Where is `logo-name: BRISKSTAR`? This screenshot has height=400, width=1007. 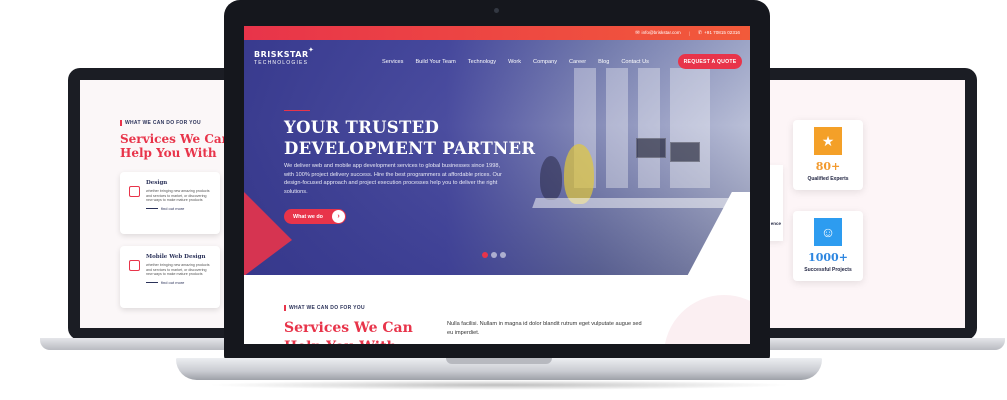
logo-name: BRISKSTAR is located at coordinates (281, 54).